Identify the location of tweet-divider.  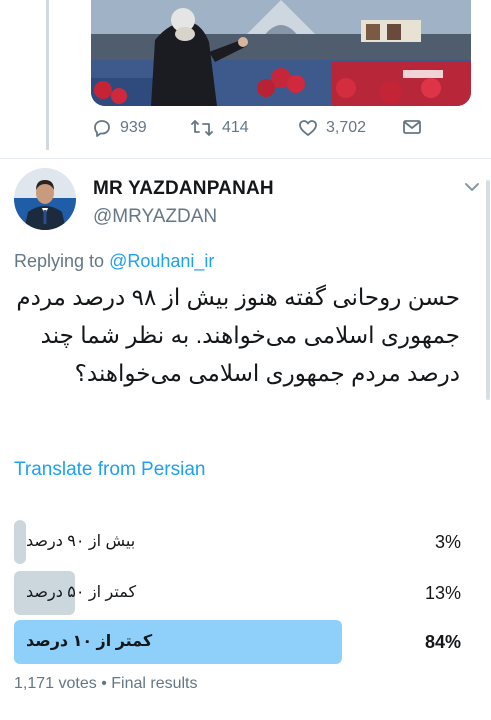
(245, 158).